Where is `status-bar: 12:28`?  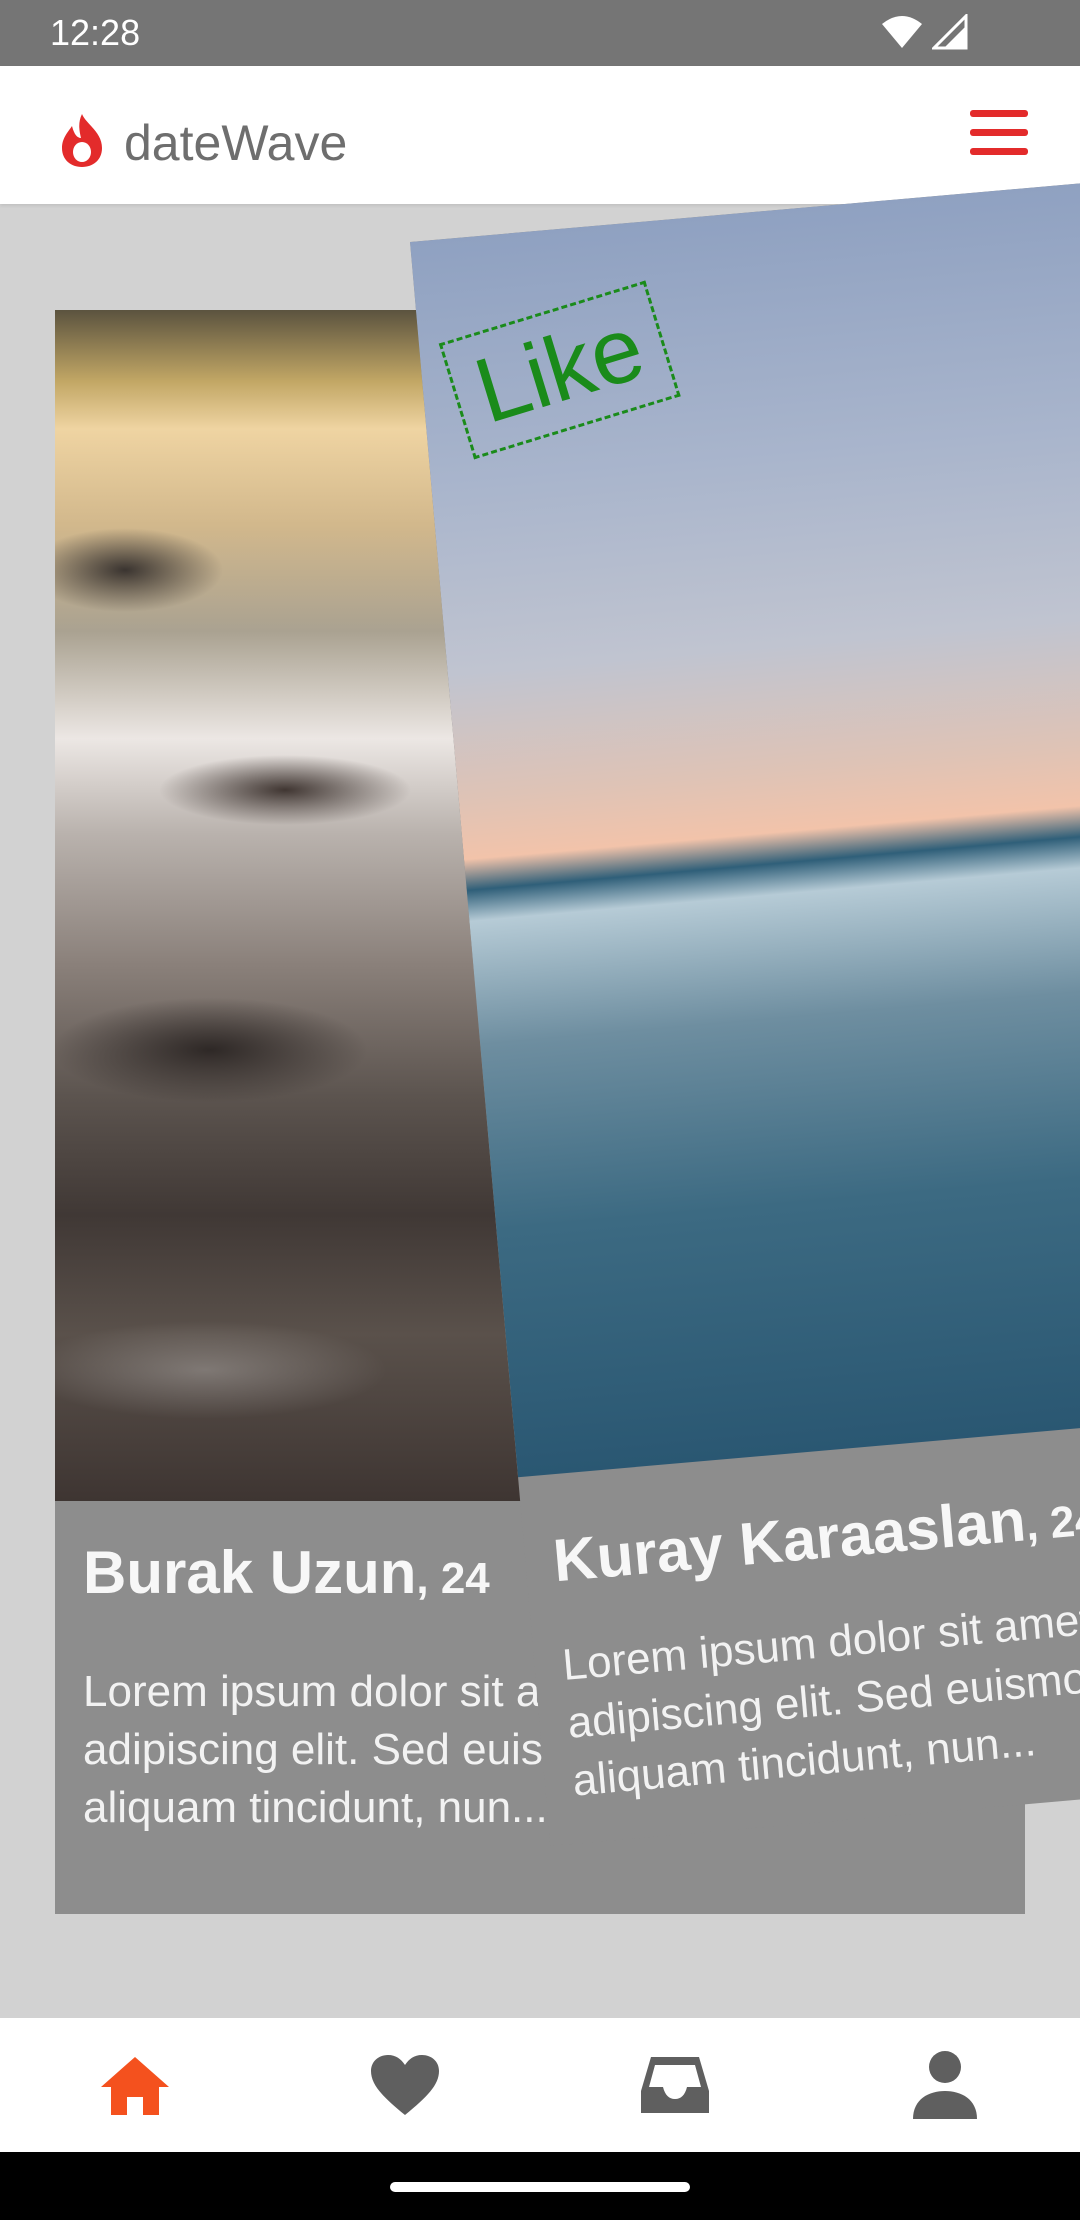
status-bar: 12:28 is located at coordinates (540, 33).